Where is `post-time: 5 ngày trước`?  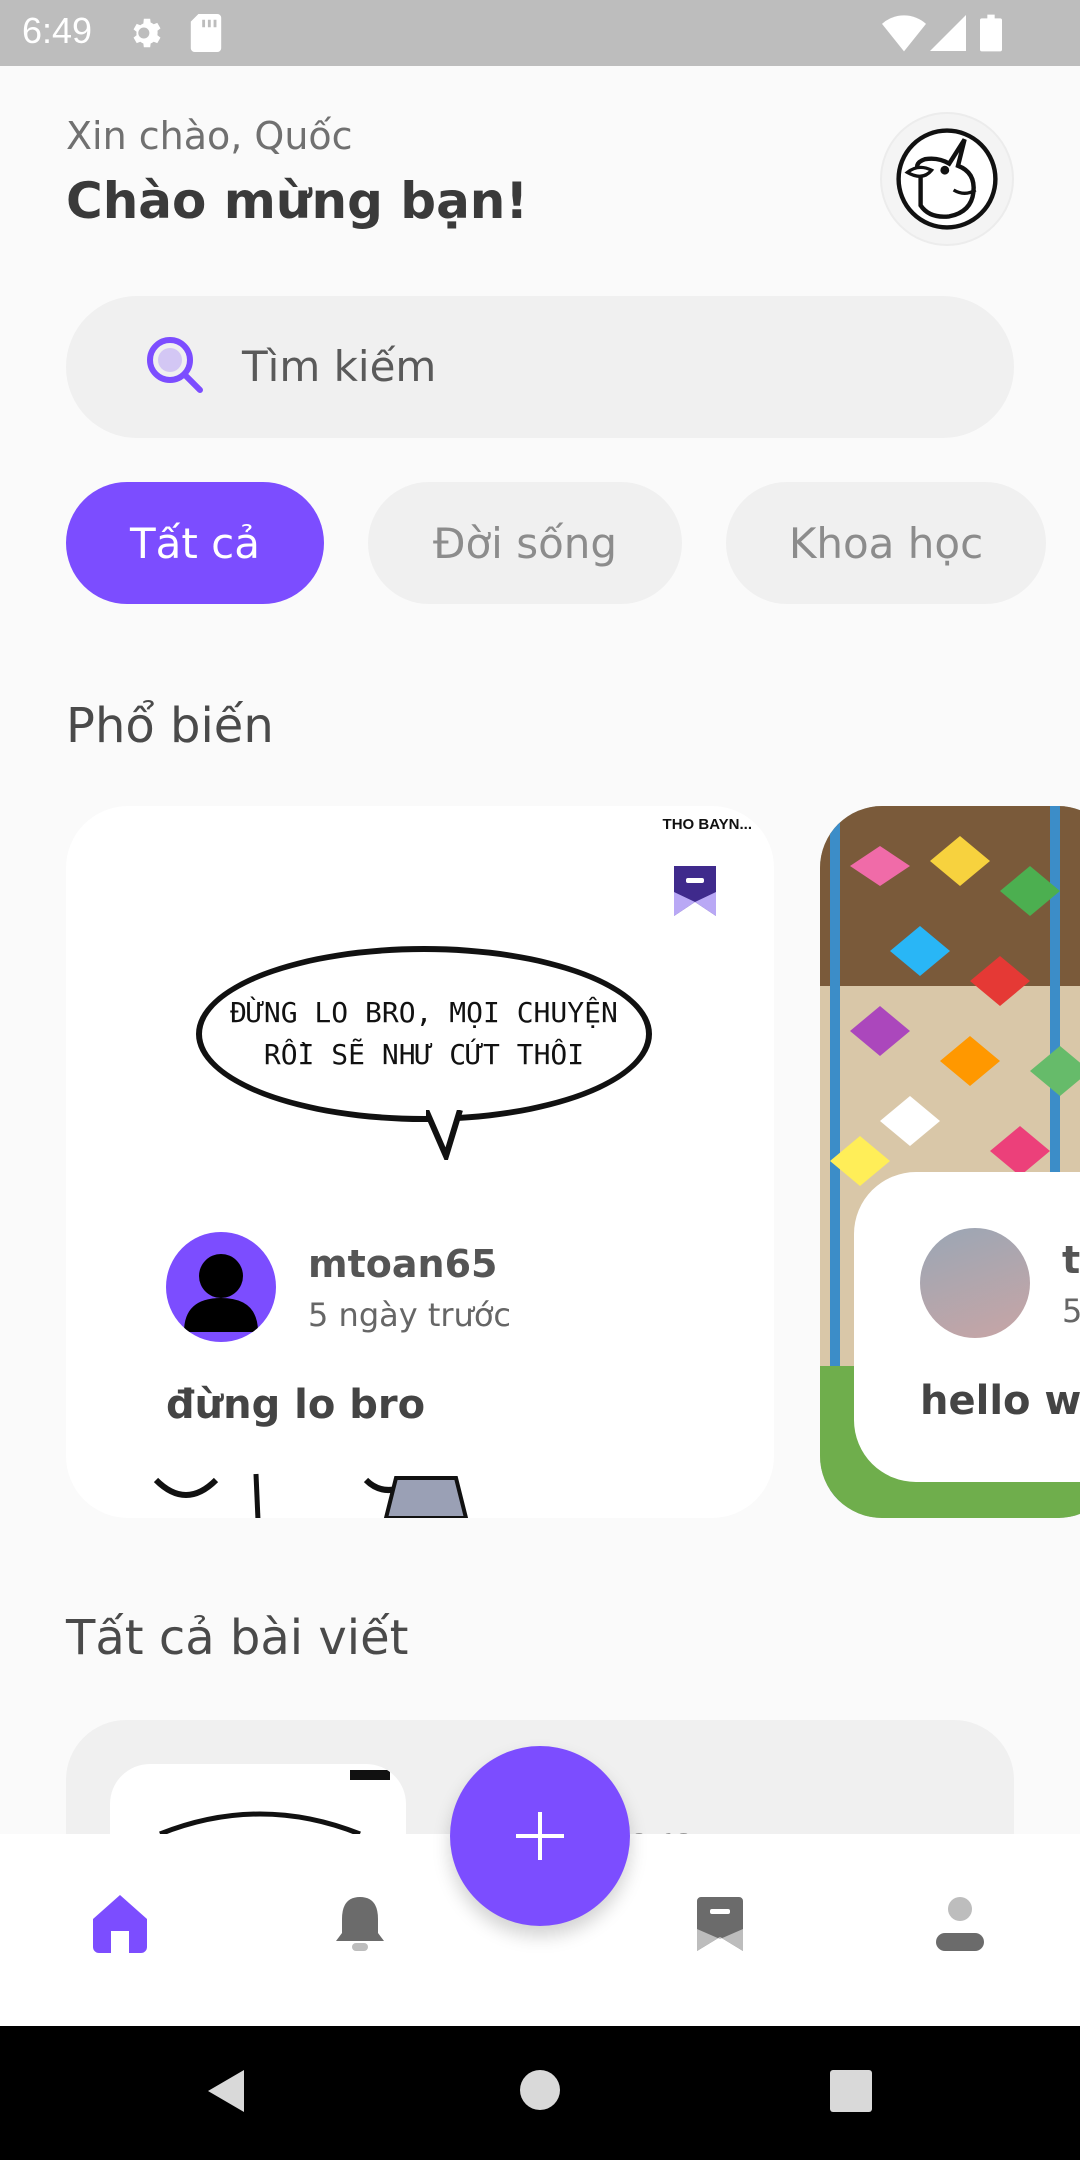 post-time: 5 ngày trước is located at coordinates (409, 1315).